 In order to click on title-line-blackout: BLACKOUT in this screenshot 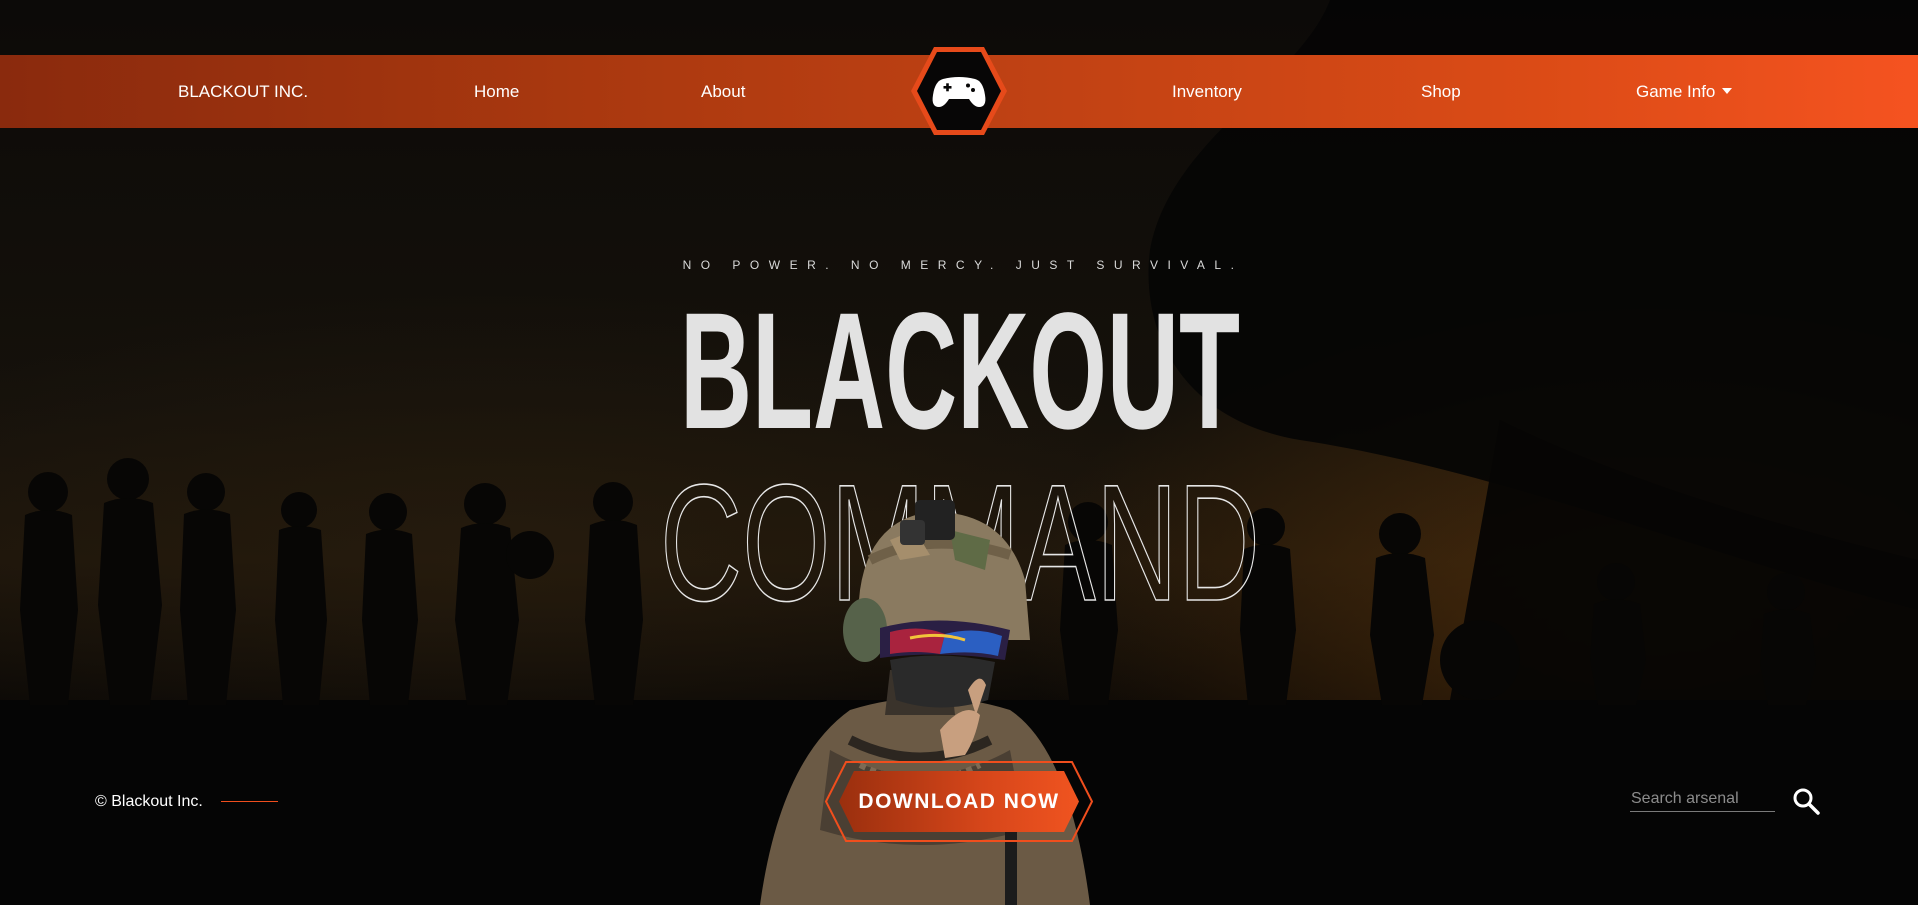, I will do `click(960, 372)`.